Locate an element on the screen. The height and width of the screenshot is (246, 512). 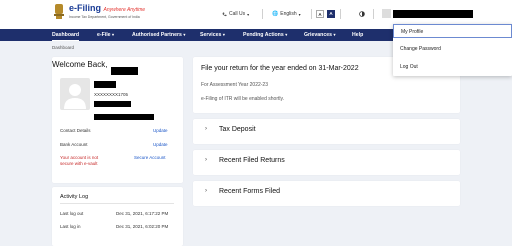
profile-photo is located at coordinates (75, 94).